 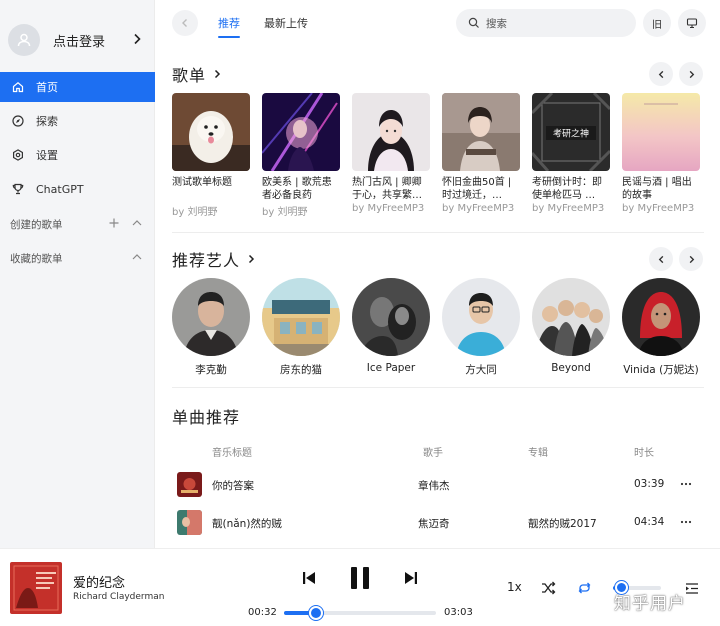 What do you see at coordinates (36, 588) in the screenshot?
I see `now-playing-cover` at bounding box center [36, 588].